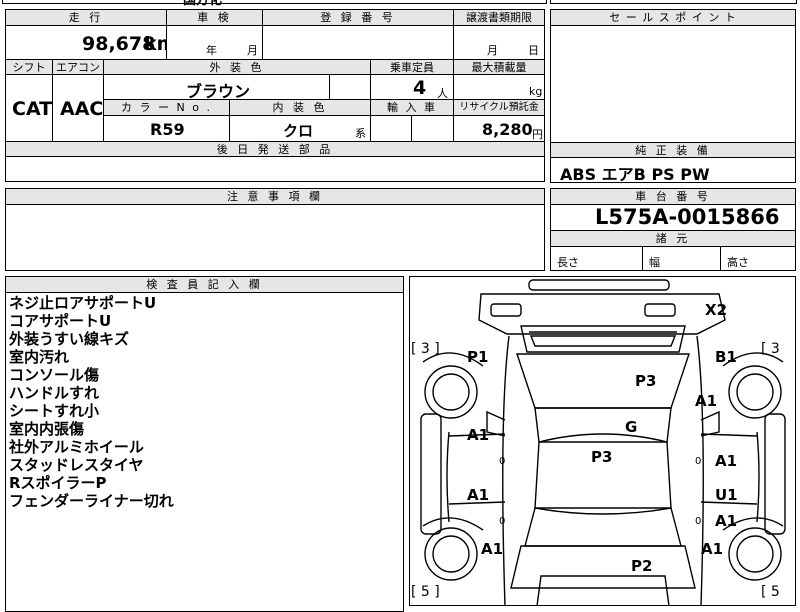 This screenshot has width=800, height=612. I want to click on wheel-front-right-inner, so click(755, 392).